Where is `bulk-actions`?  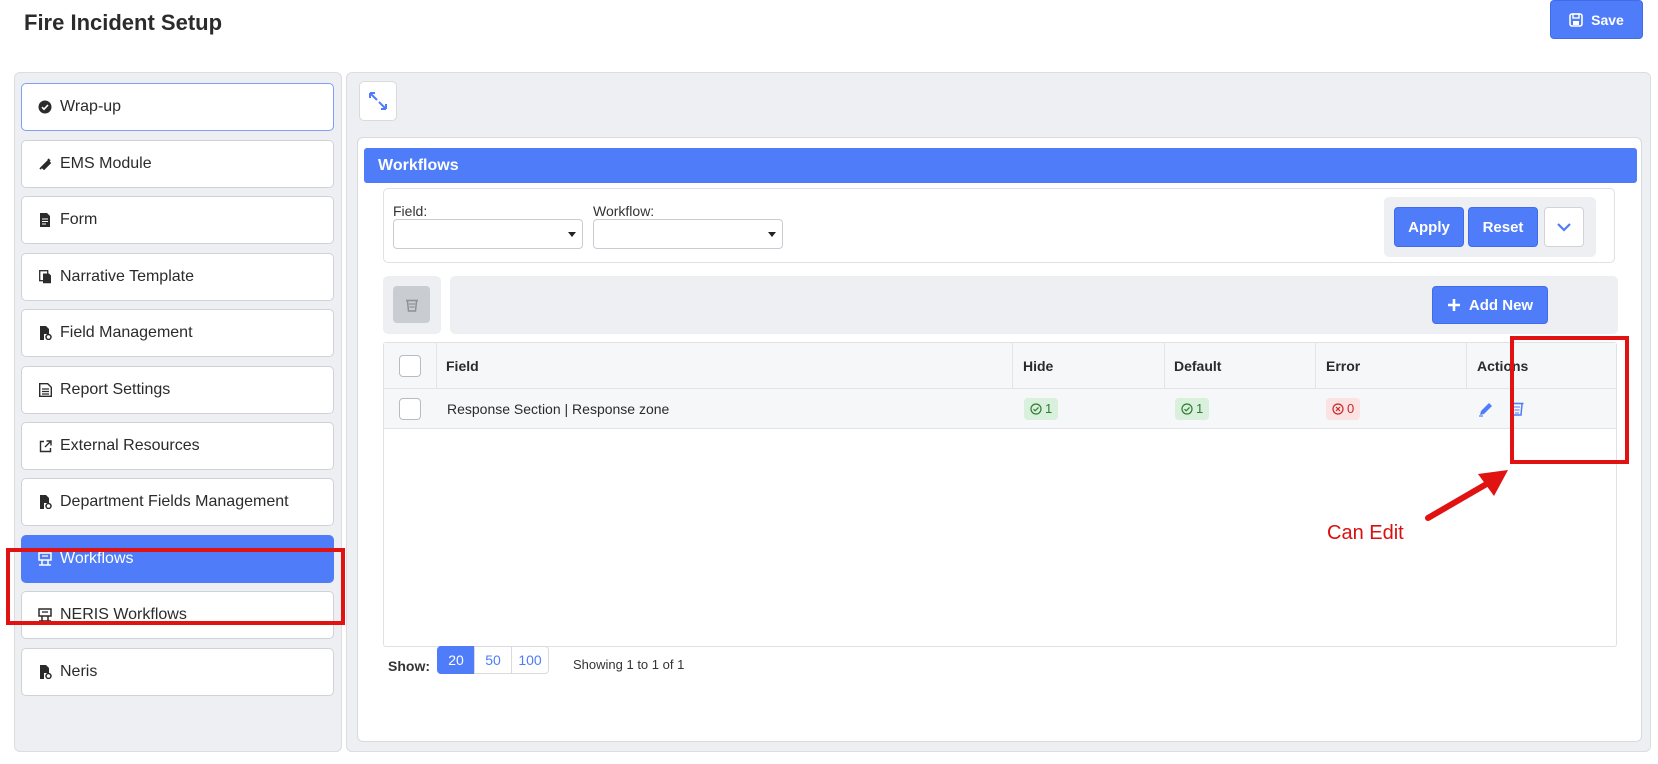 bulk-actions is located at coordinates (412, 305).